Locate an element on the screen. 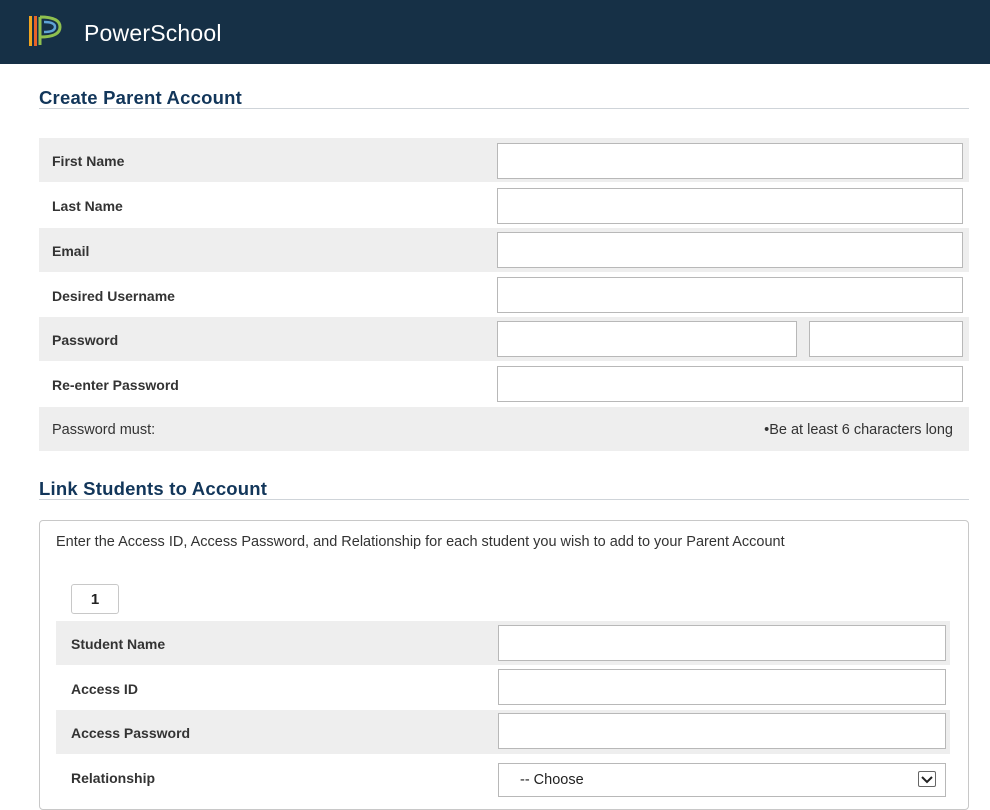  reenter-password-row: Re-enter Password is located at coordinates (504, 384).